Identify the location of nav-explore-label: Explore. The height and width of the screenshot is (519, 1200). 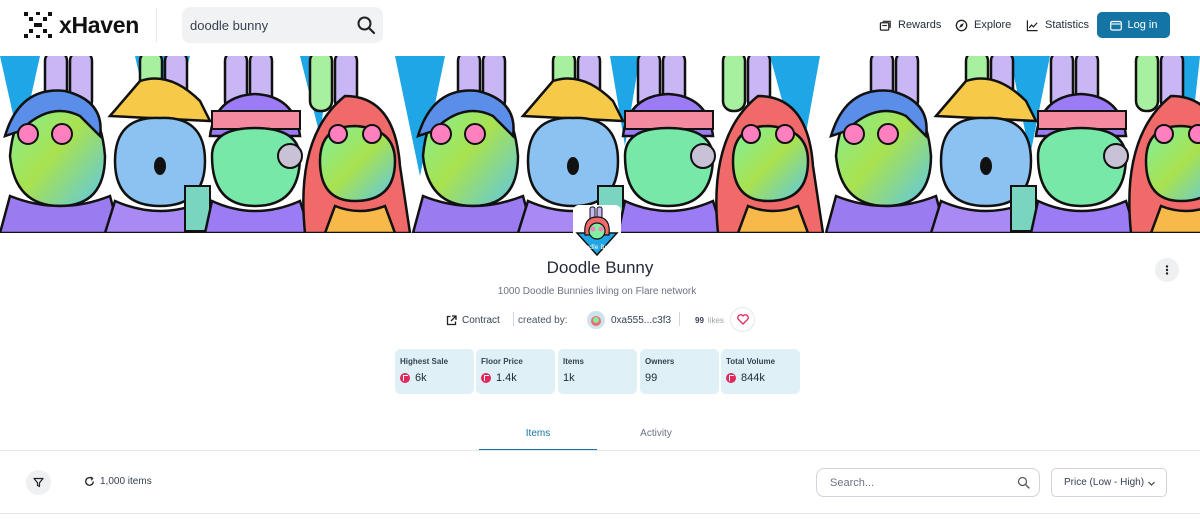
(993, 25).